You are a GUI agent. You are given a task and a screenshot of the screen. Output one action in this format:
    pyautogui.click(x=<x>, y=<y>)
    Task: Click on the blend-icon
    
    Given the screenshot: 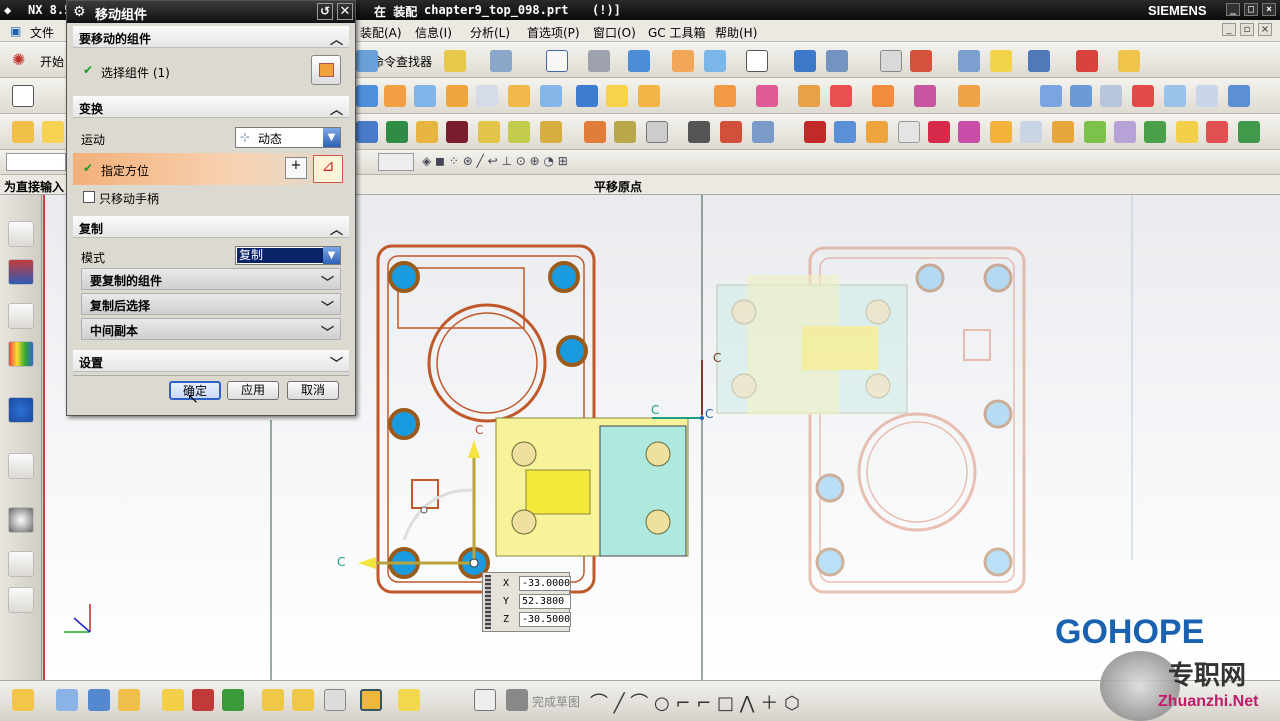 What is the action you would take?
    pyautogui.click(x=939, y=132)
    